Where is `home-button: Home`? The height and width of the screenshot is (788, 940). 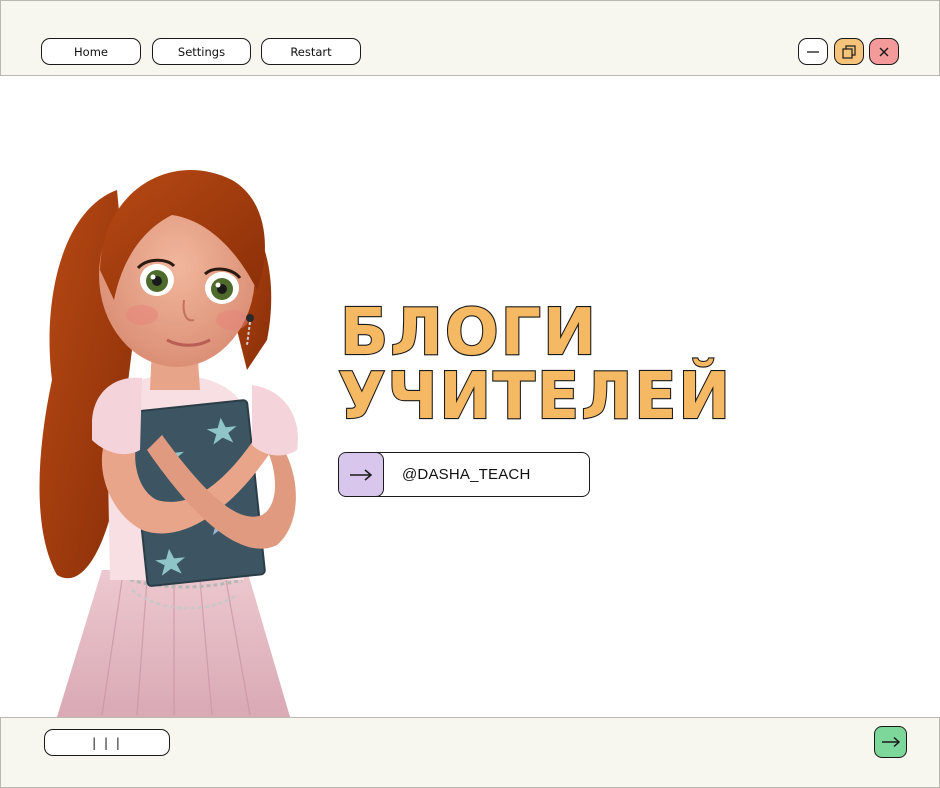
home-button: Home is located at coordinates (91, 51).